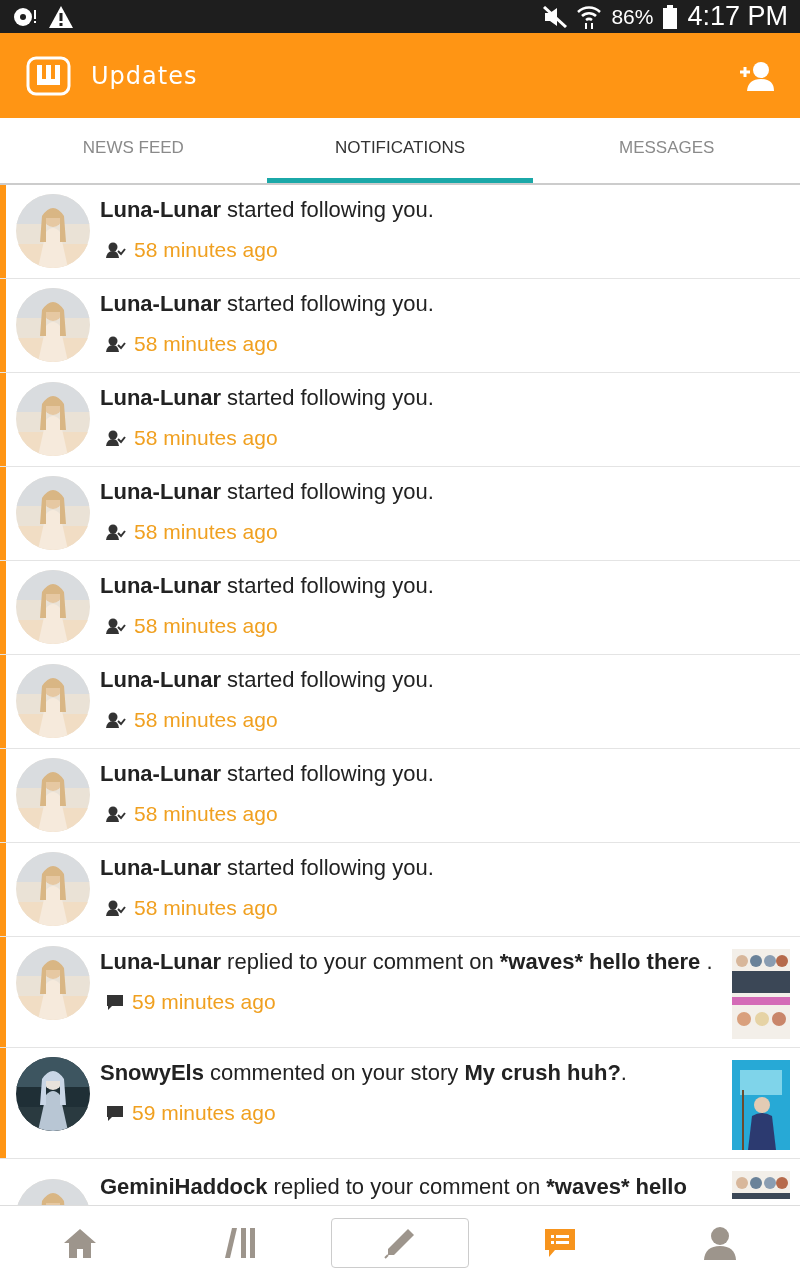  I want to click on screen-title: Updates, so click(145, 75).